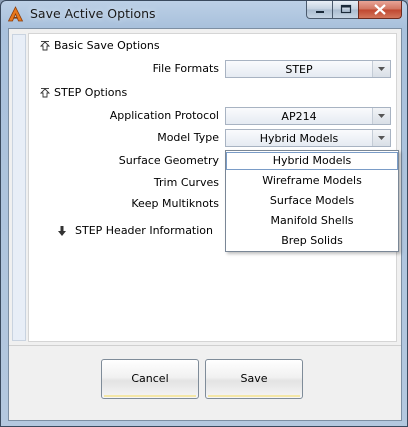 Image resolution: width=408 pixels, height=427 pixels. What do you see at coordinates (186, 182) in the screenshot?
I see `trim-curves-label: Trim Curves` at bounding box center [186, 182].